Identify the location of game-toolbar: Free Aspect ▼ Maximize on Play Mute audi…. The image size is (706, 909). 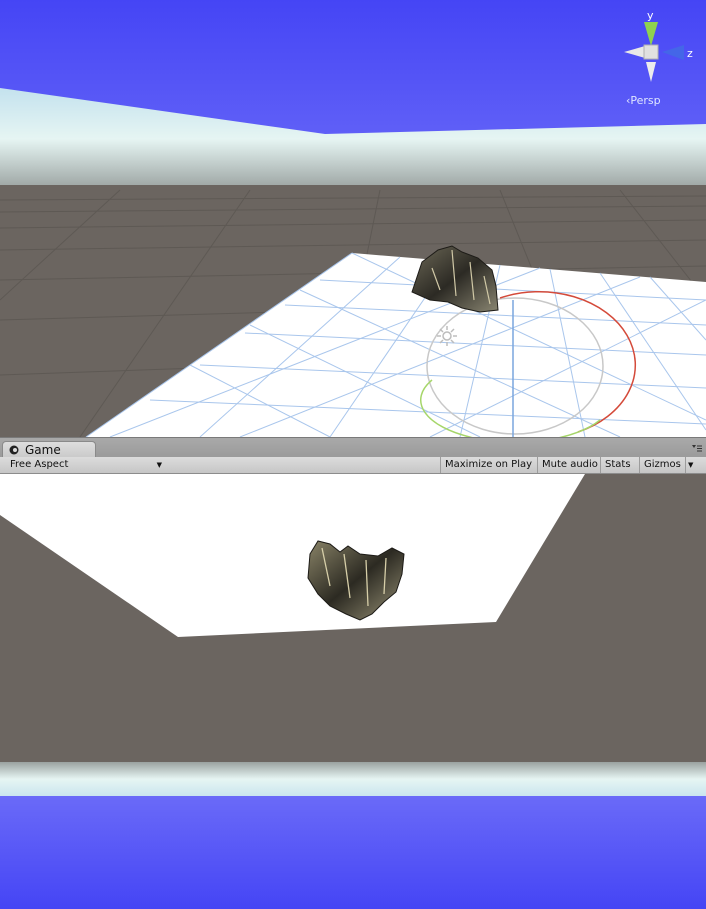
(353, 465).